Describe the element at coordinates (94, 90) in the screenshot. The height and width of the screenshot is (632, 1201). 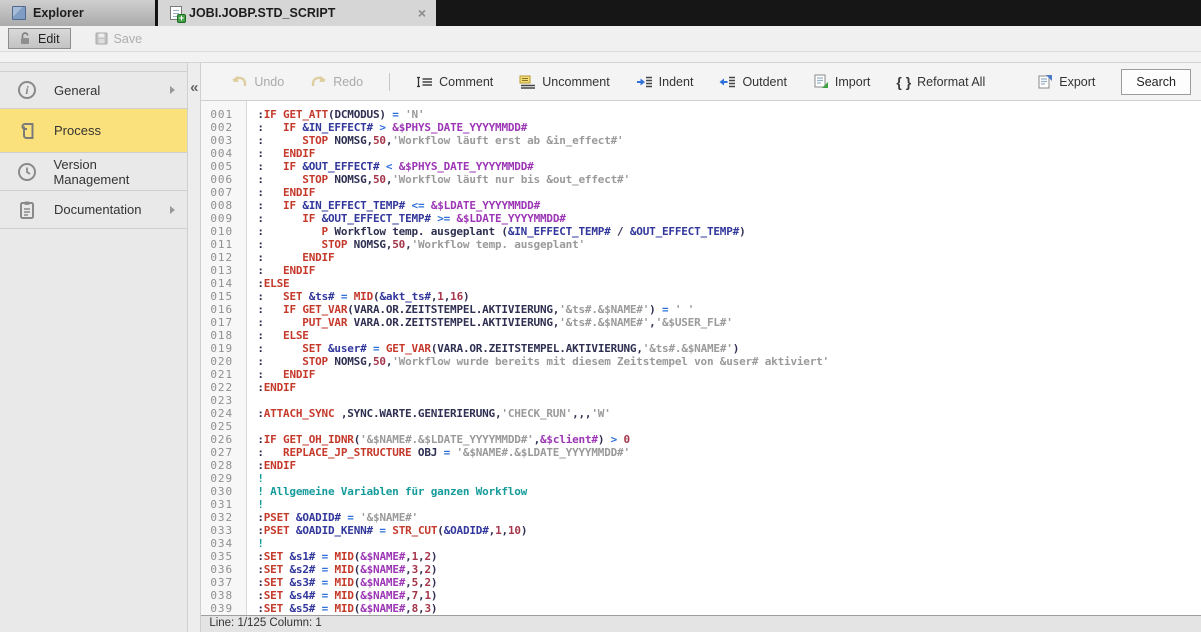
I see `sidebar-item-general: i General` at that location.